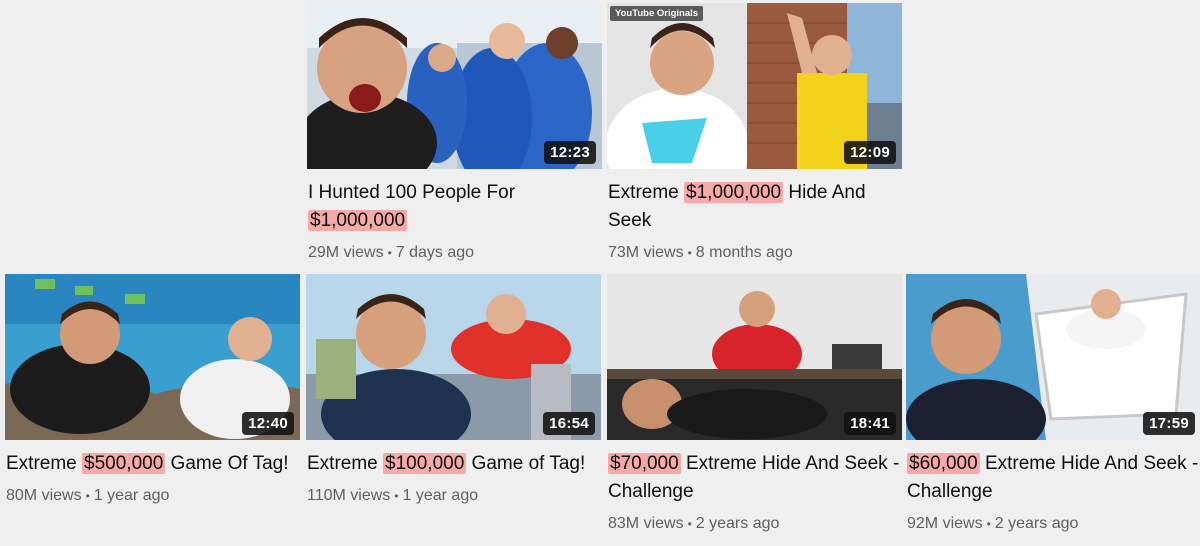 This screenshot has width=1200, height=546. What do you see at coordinates (870, 152) in the screenshot?
I see `video-duration: 12:09` at bounding box center [870, 152].